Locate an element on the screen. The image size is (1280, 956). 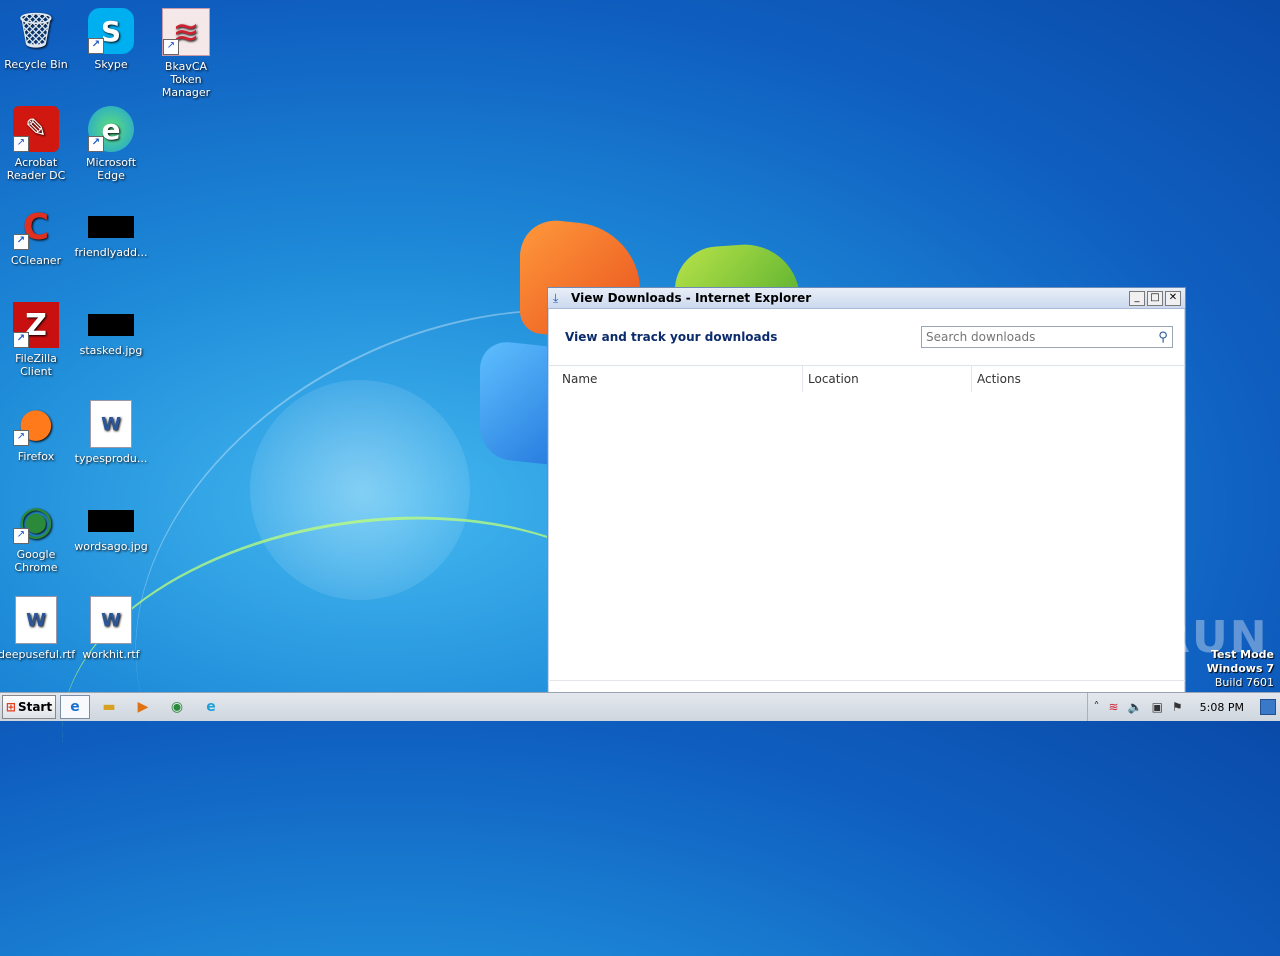
desktop-icon-acrobat: ✎ ↗ Acrobat Reader DC is located at coordinates (37, 144).